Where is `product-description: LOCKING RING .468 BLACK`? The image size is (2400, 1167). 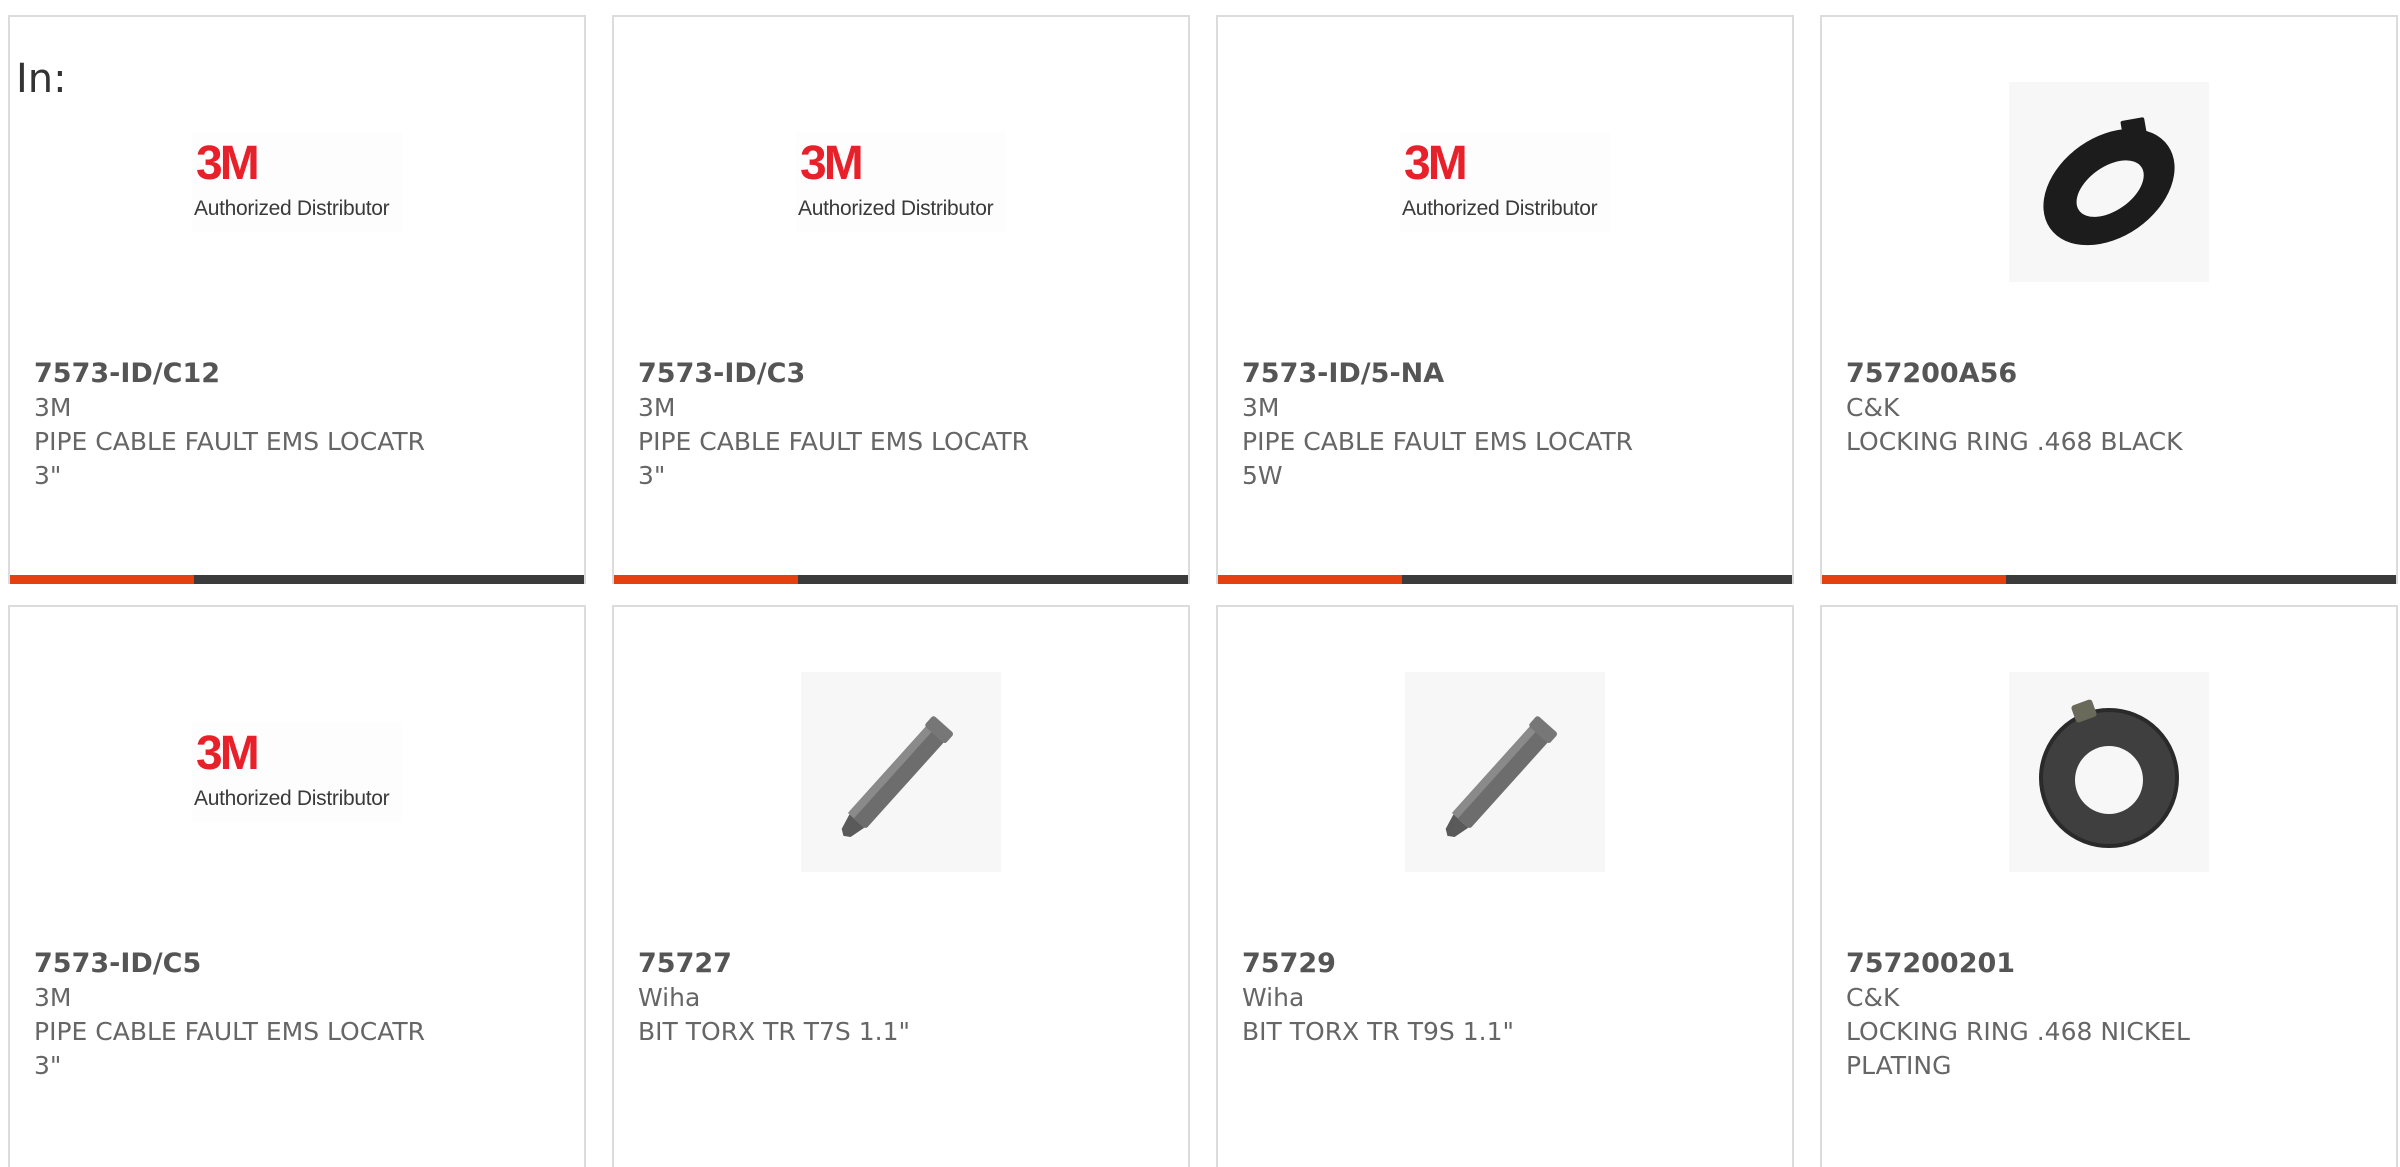 product-description: LOCKING RING .468 BLACK is located at coordinates (2014, 441).